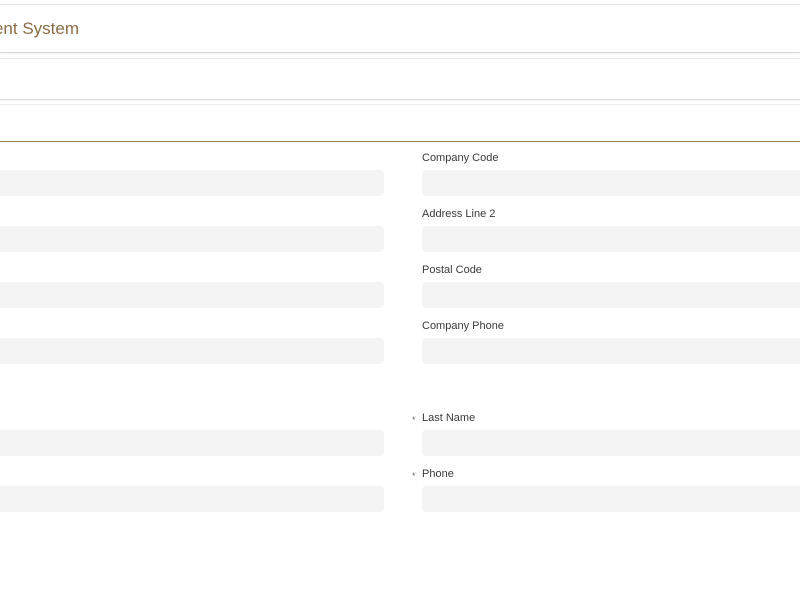  Describe the element at coordinates (438, 474) in the screenshot. I see `phone-label: Phone` at that location.